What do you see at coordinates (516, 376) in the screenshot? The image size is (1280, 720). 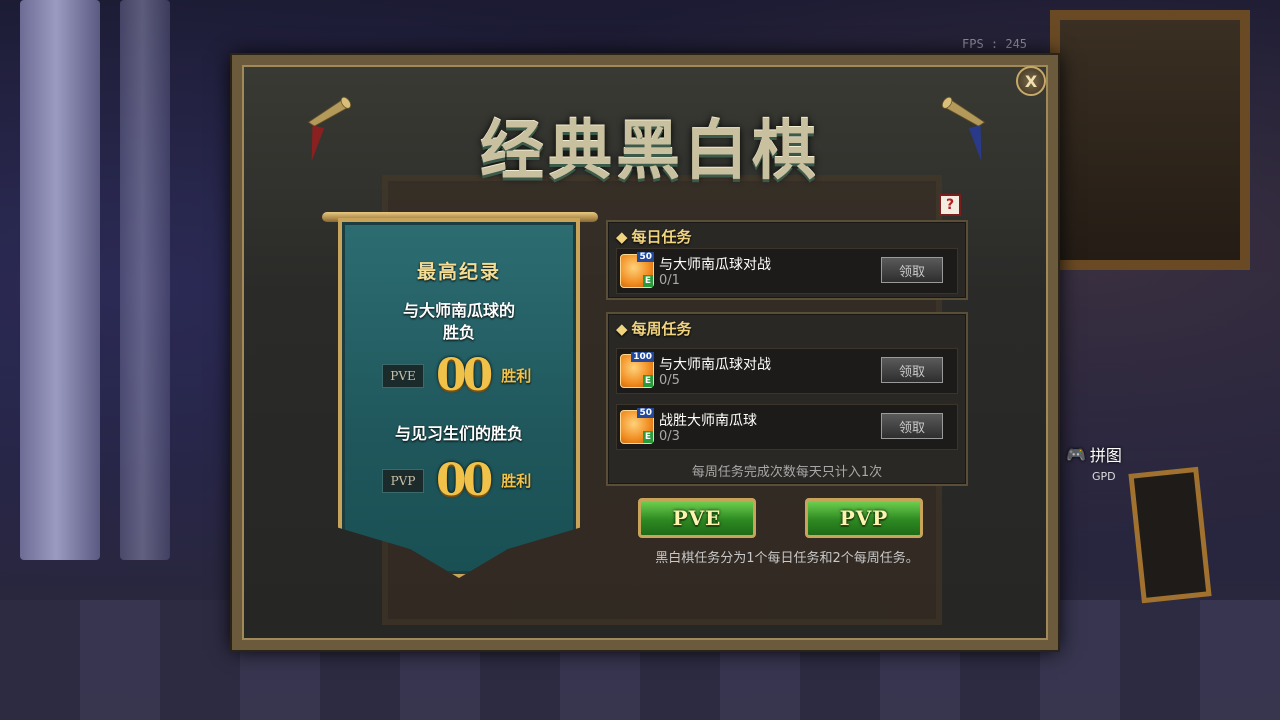 I see `pve-win-label: 胜利` at bounding box center [516, 376].